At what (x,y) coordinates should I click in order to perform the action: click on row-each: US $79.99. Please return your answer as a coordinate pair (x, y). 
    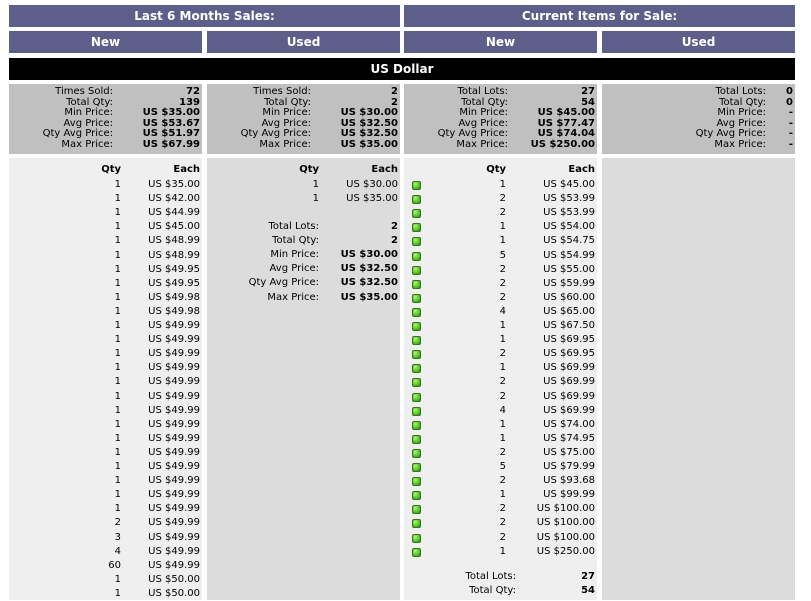
    Looking at the image, I should click on (569, 466).